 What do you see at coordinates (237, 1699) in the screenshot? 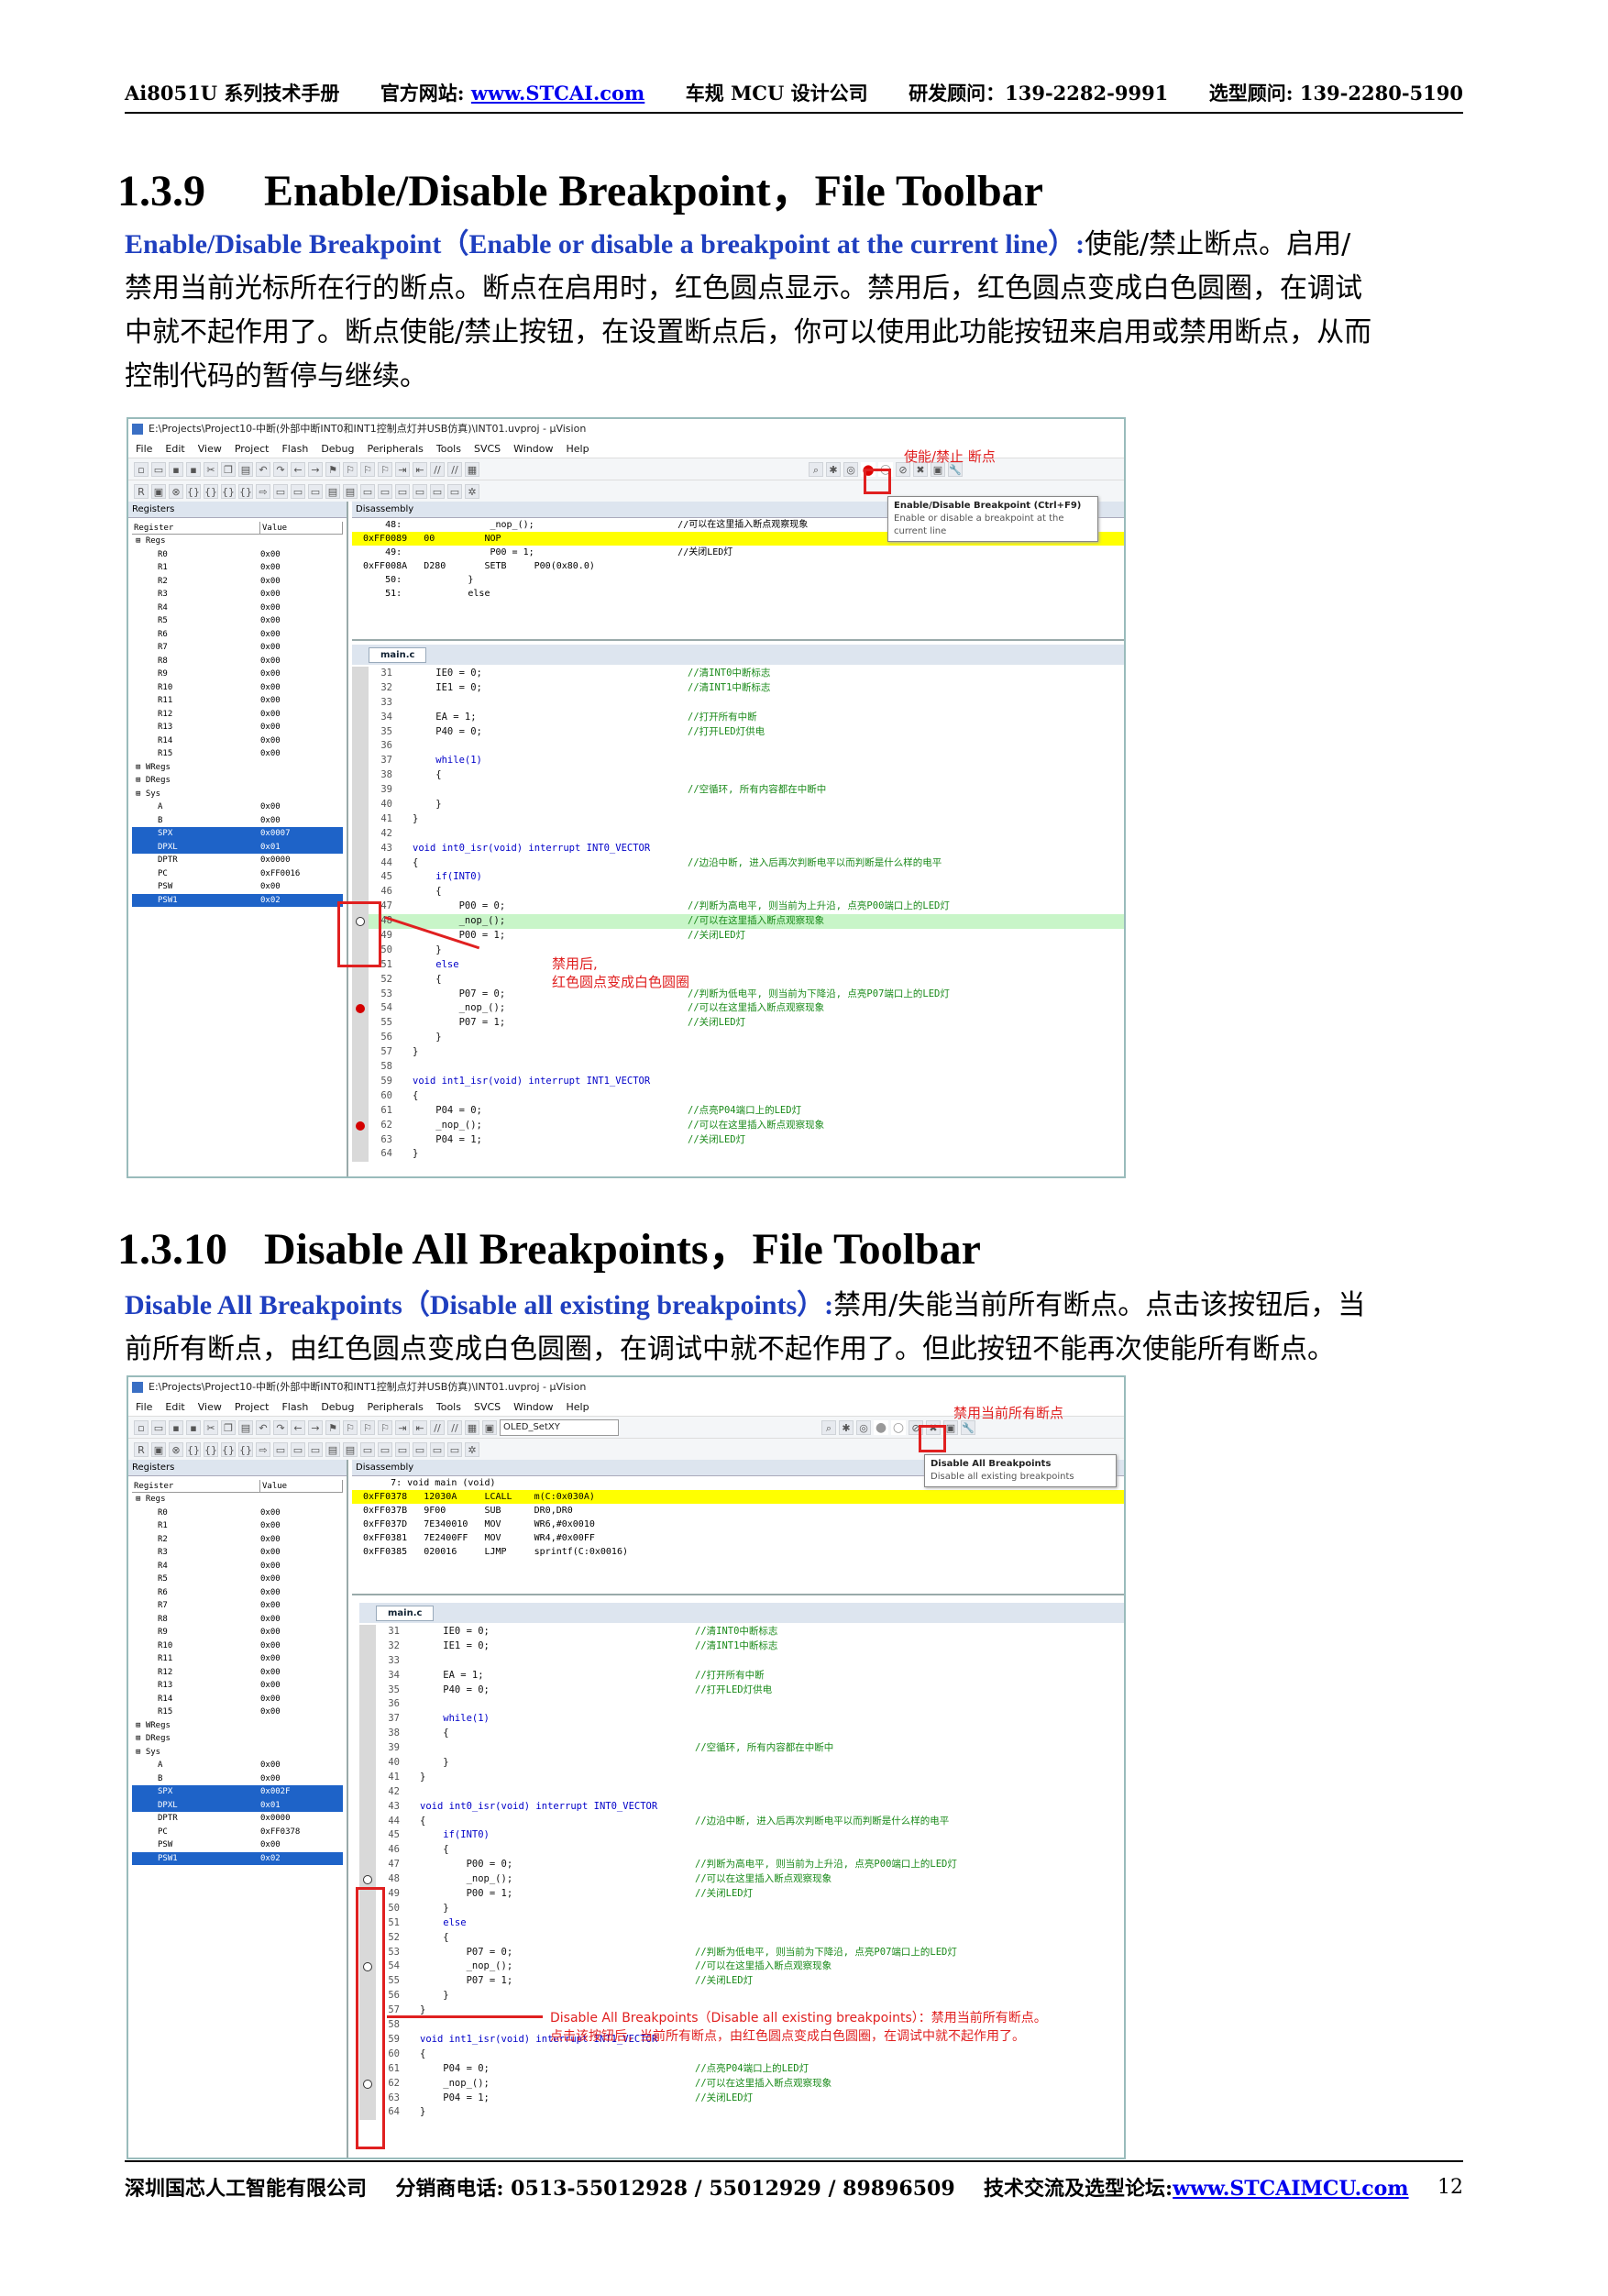
I see `register-row: R14 0x00` at bounding box center [237, 1699].